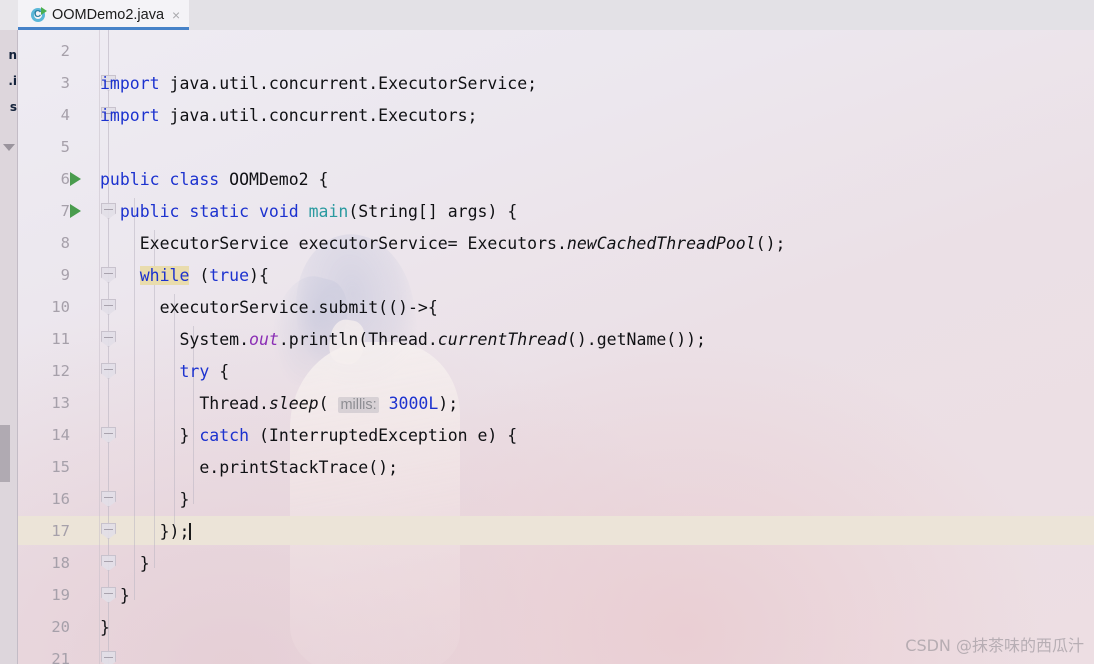 This screenshot has width=1094, height=664. What do you see at coordinates (12, 81) in the screenshot?
I see `project-tree-item-1: .i` at bounding box center [12, 81].